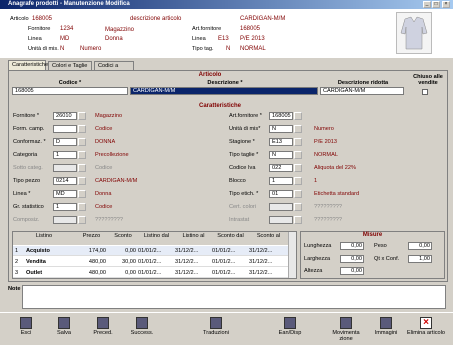  Describe the element at coordinates (446, 4) in the screenshot. I see `close-button: ×` at that location.